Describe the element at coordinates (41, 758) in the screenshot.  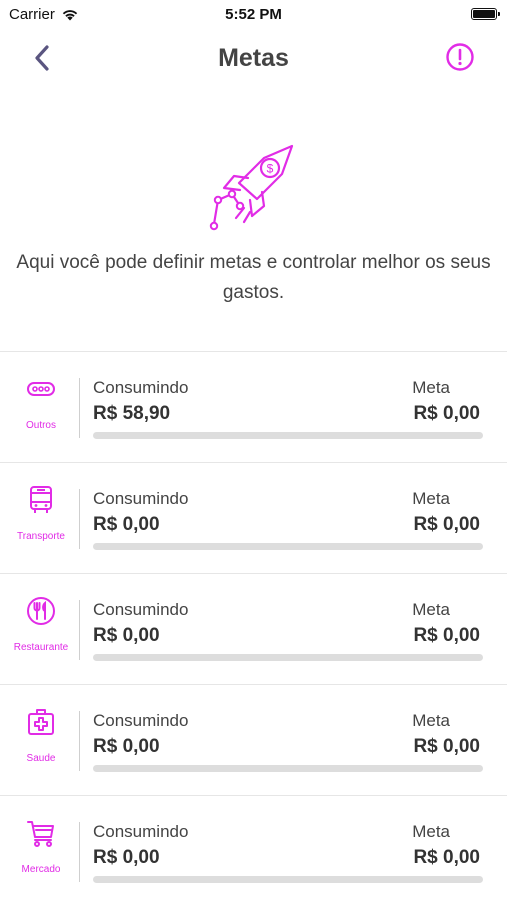
I see `category-label: Saude` at that location.